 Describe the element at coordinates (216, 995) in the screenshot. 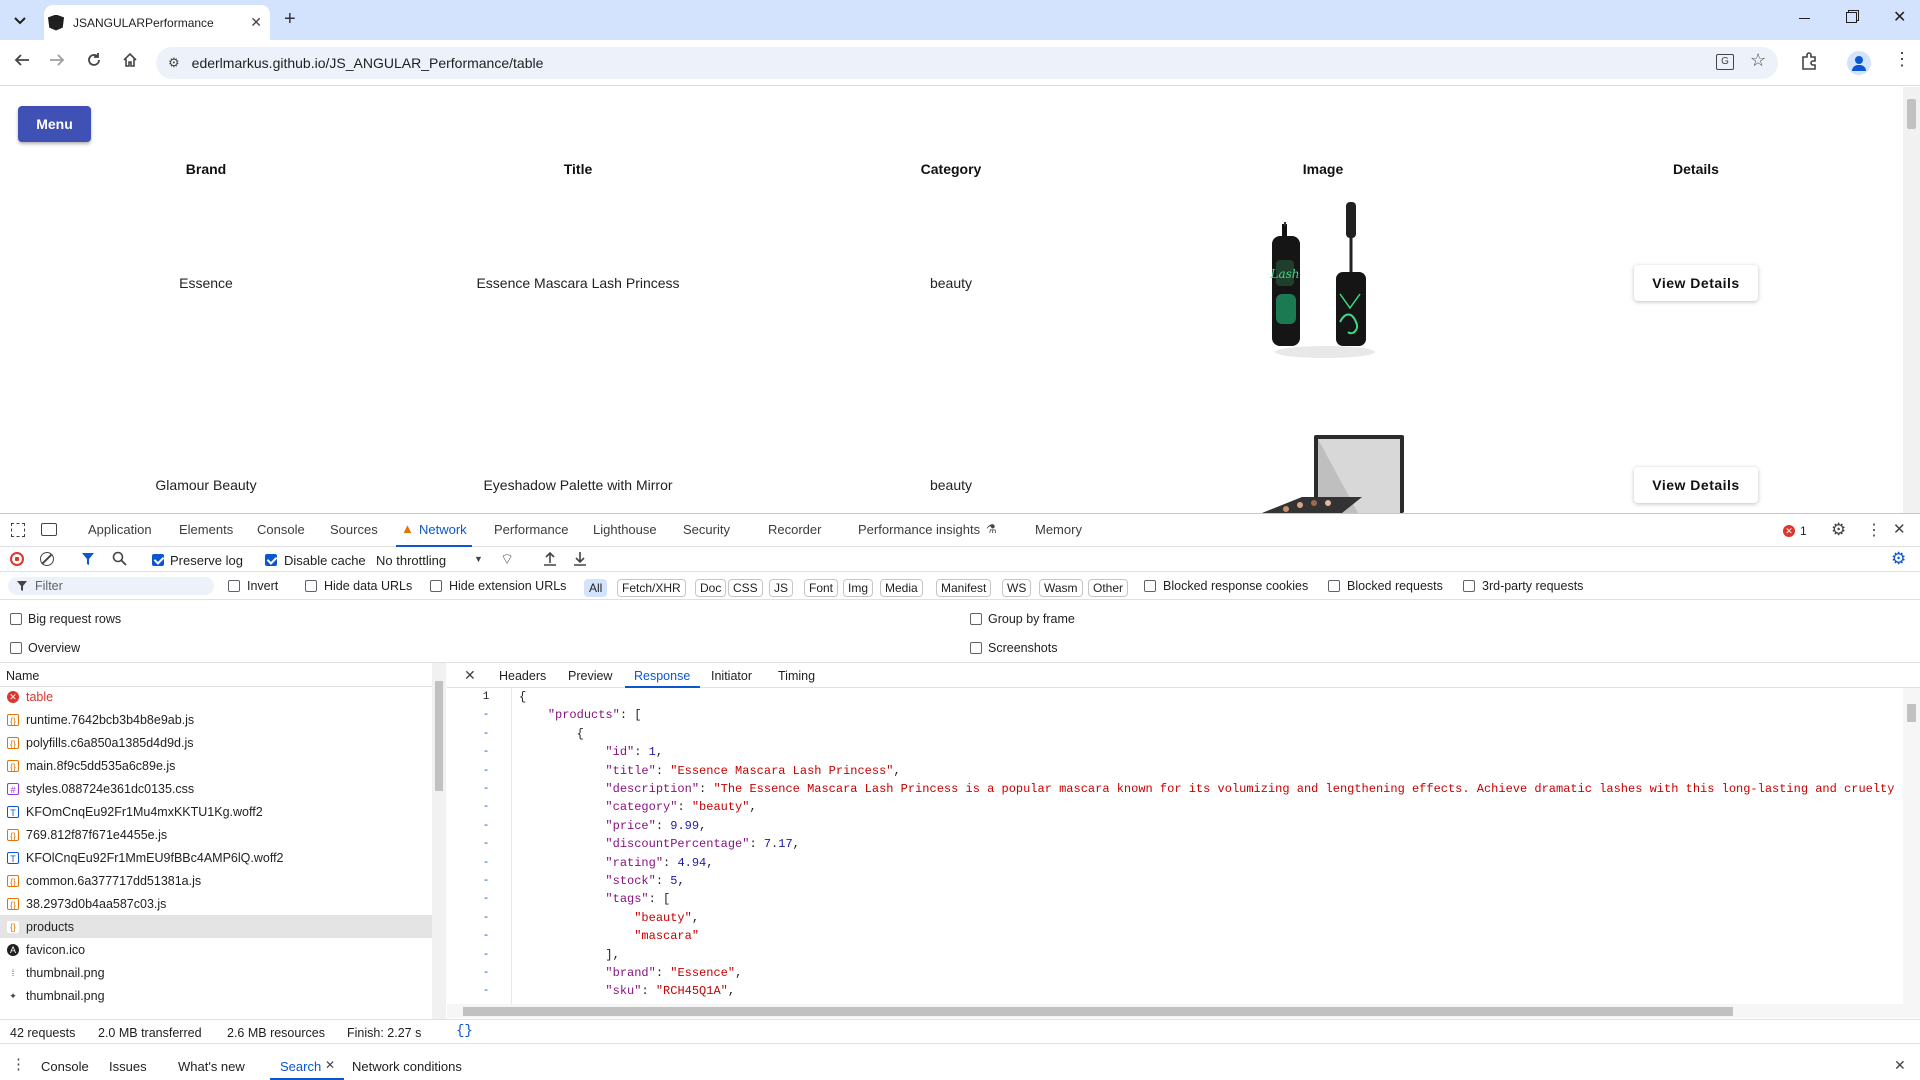

I see `request-row: ✦ thumbnail.png` at that location.